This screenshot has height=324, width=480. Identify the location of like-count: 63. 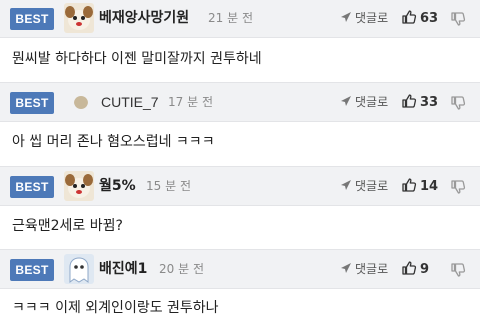
(429, 18).